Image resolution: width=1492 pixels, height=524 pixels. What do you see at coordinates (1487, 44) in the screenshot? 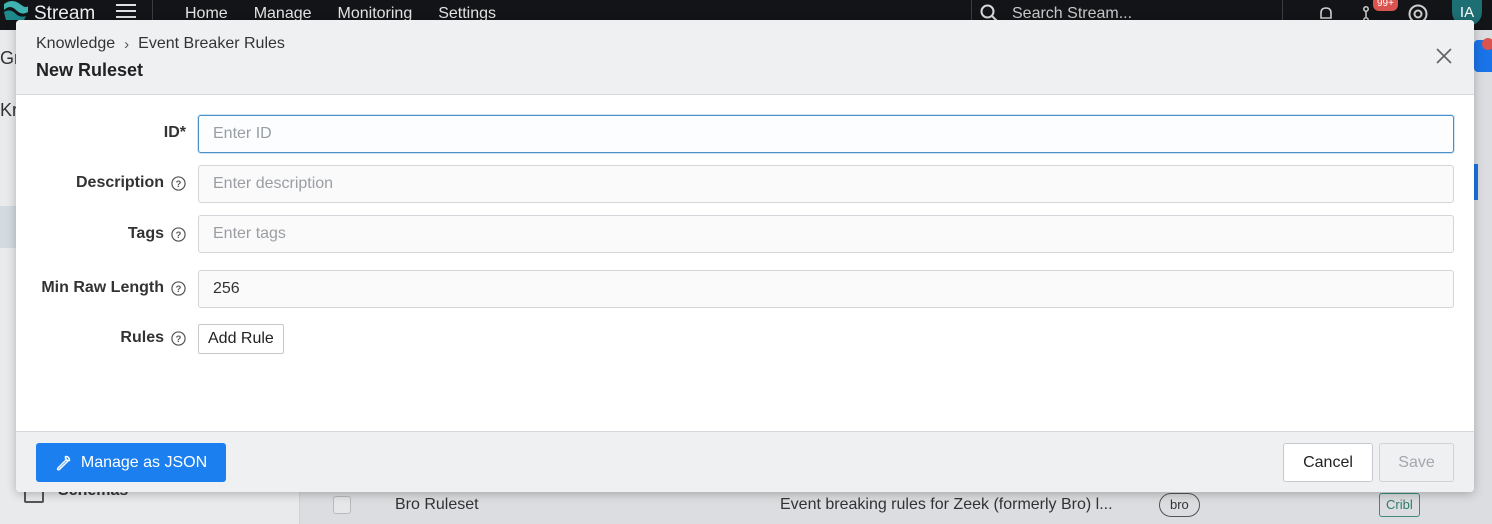
I see `background-alert-dot` at bounding box center [1487, 44].